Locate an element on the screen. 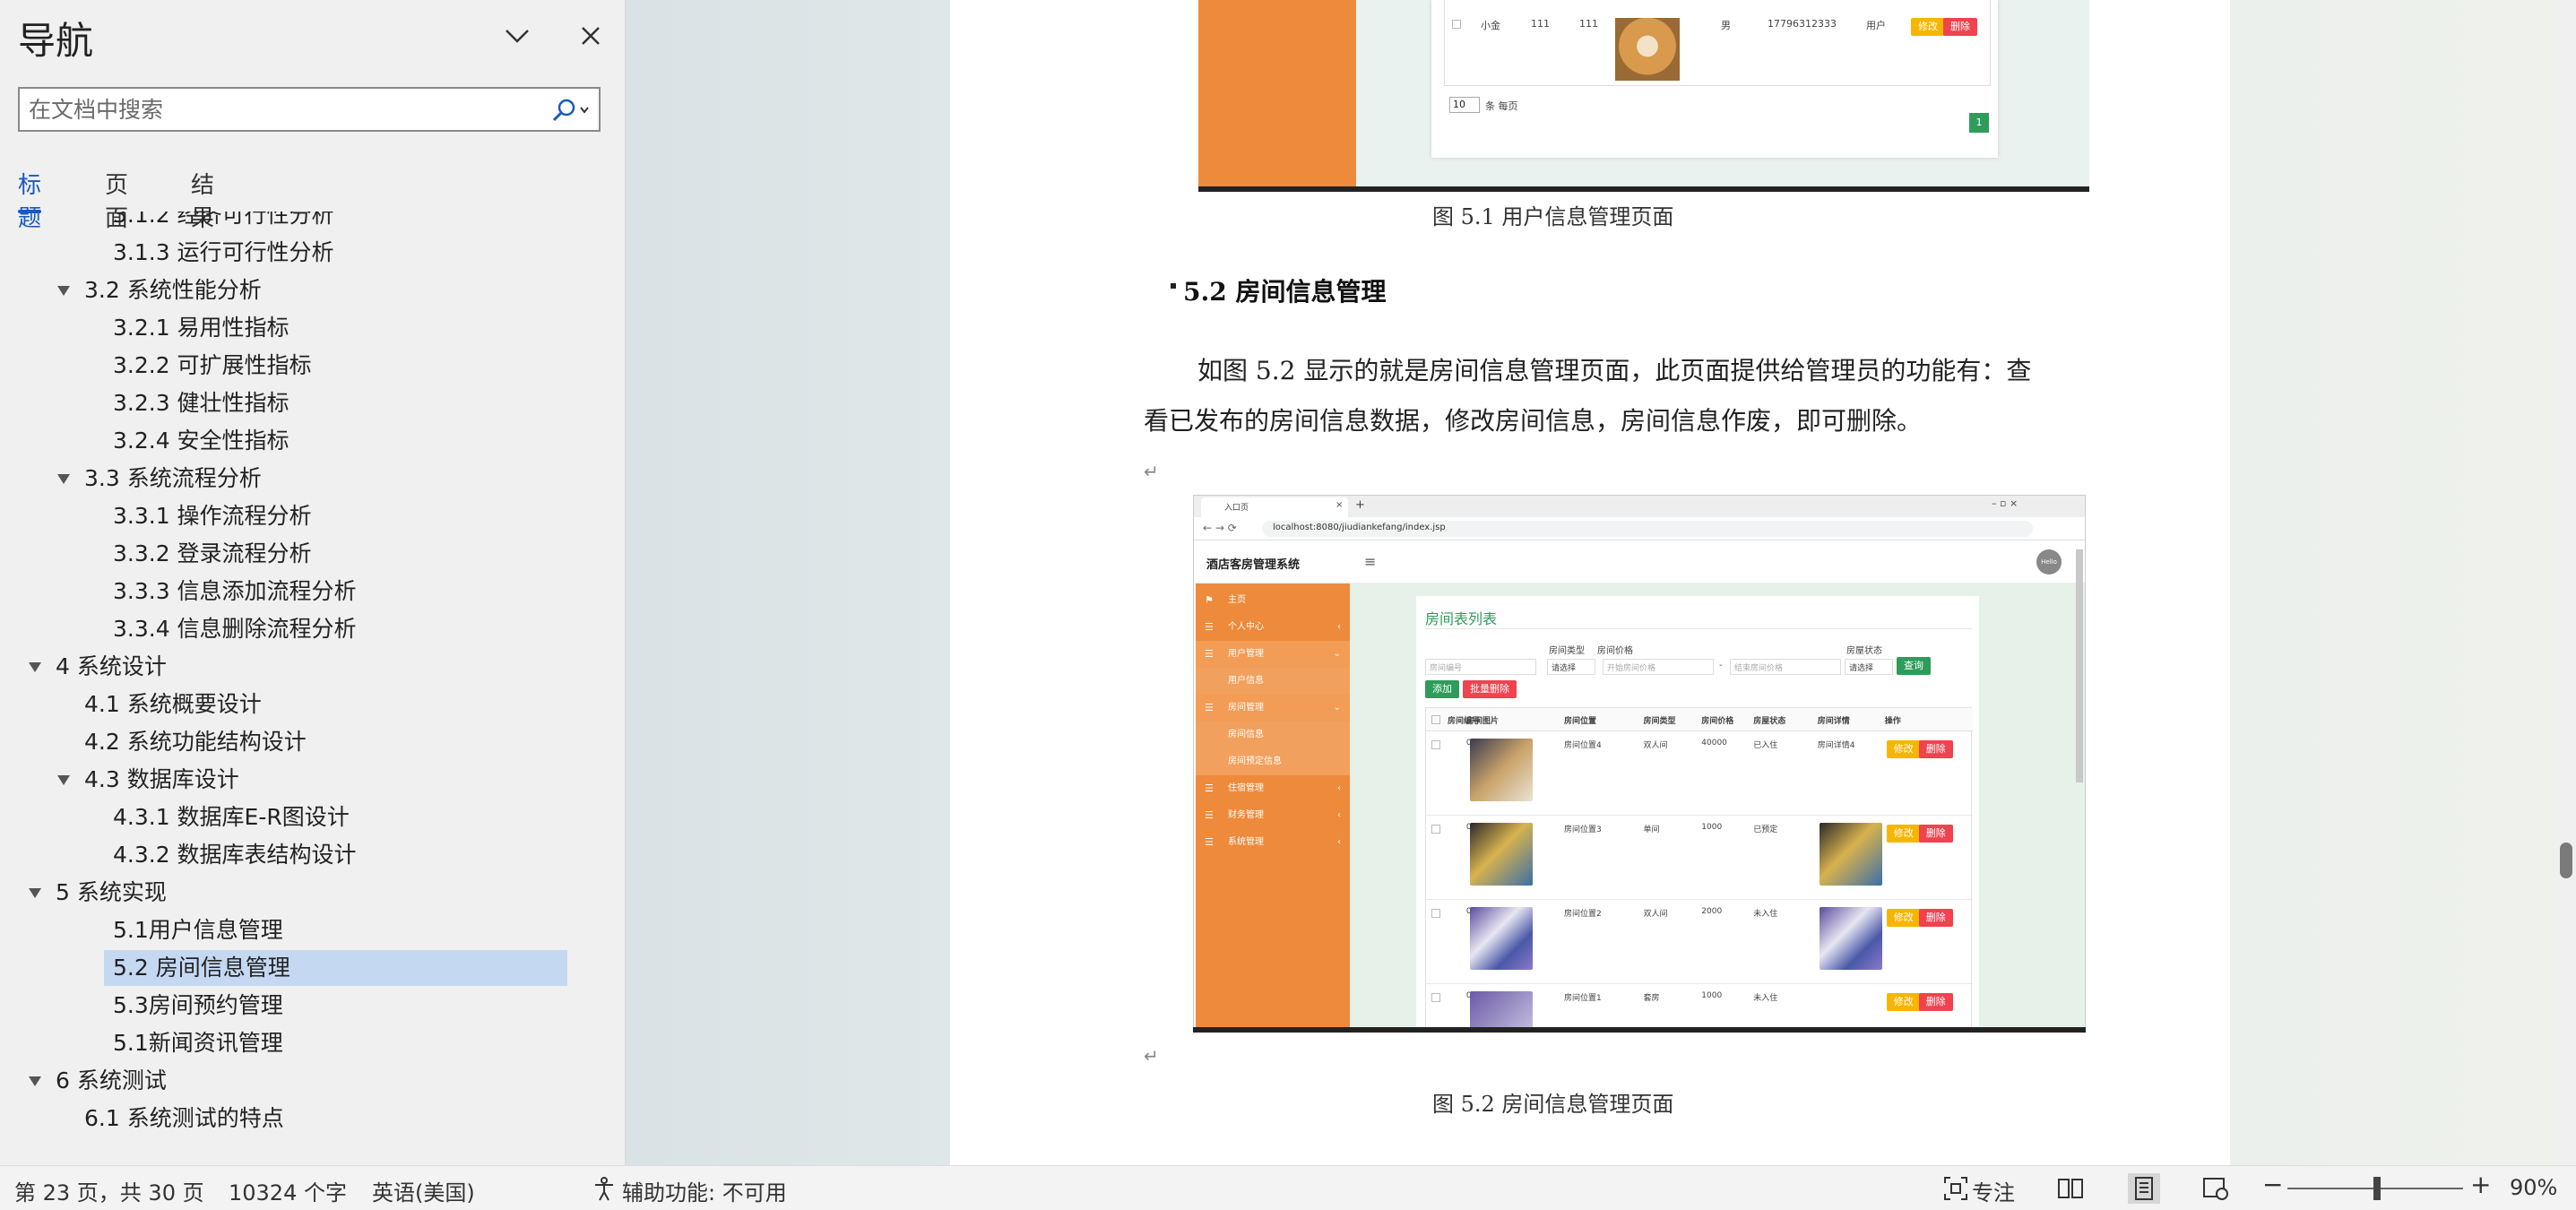 This screenshot has width=2576, height=1210. shot2-nav-arrows-icon: ← → ⟳ is located at coordinates (1220, 528).